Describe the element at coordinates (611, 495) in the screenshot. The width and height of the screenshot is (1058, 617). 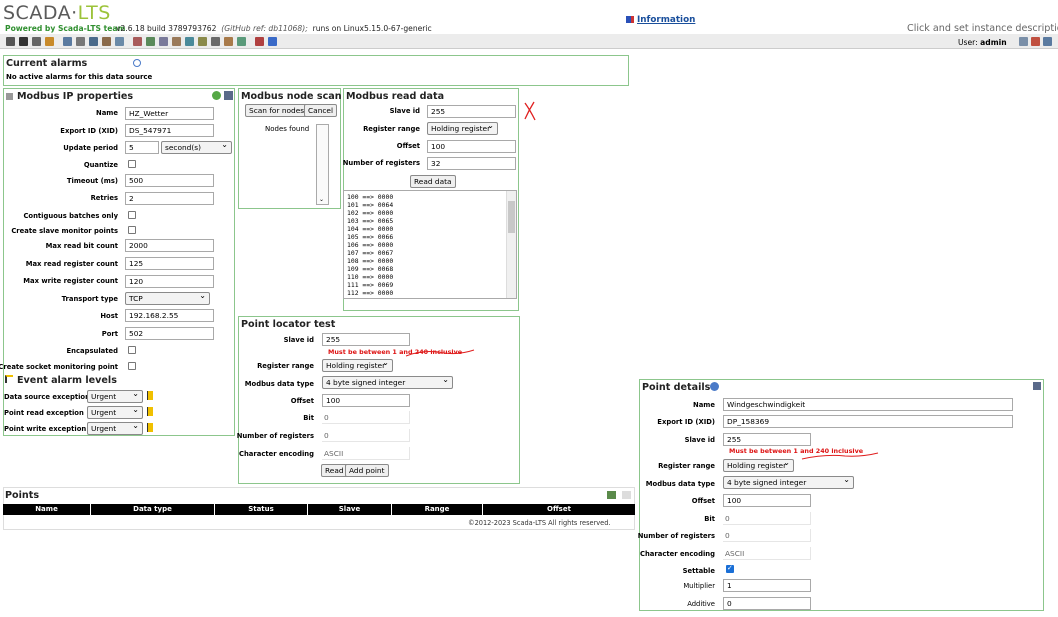
I see `add-point-icon` at that location.